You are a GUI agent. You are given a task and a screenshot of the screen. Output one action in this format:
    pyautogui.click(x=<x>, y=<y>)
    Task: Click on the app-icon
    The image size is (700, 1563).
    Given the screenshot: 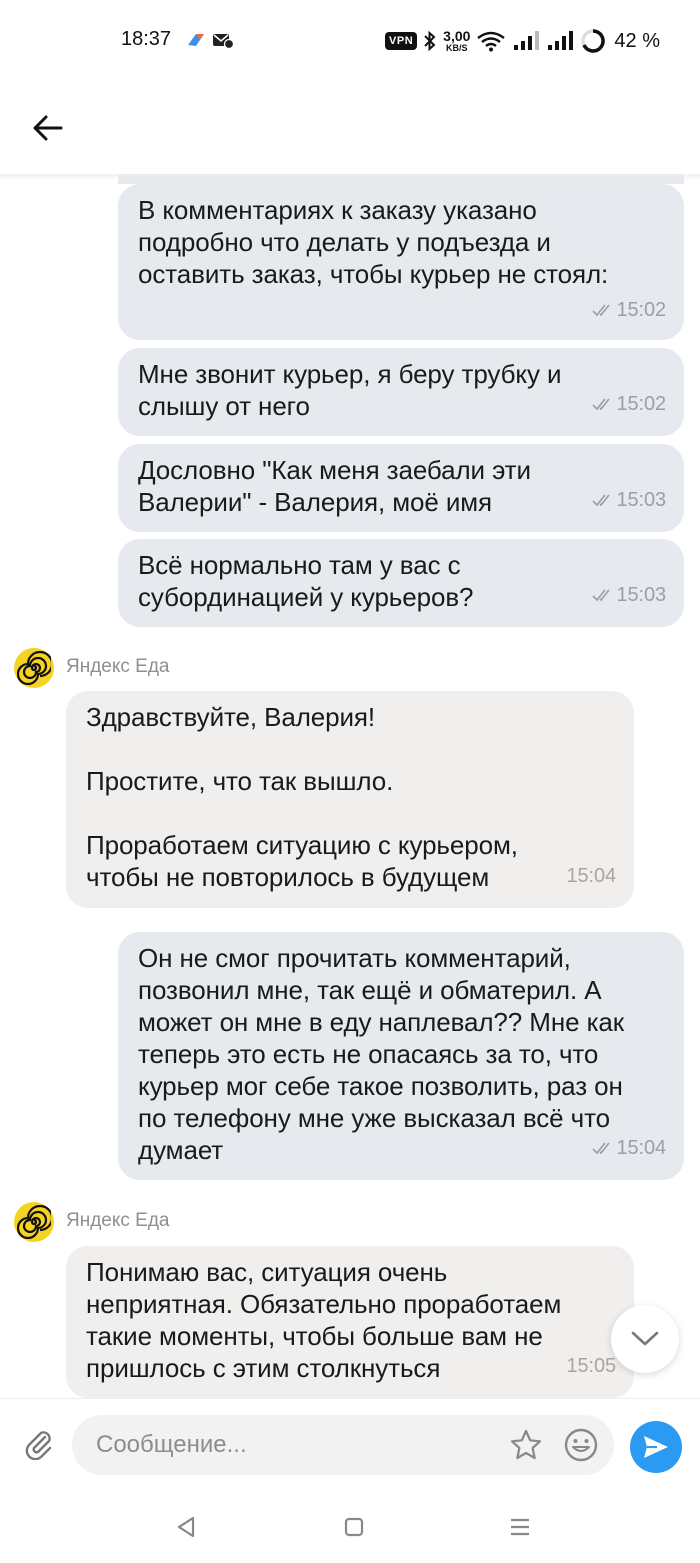 What is the action you would take?
    pyautogui.click(x=196, y=40)
    